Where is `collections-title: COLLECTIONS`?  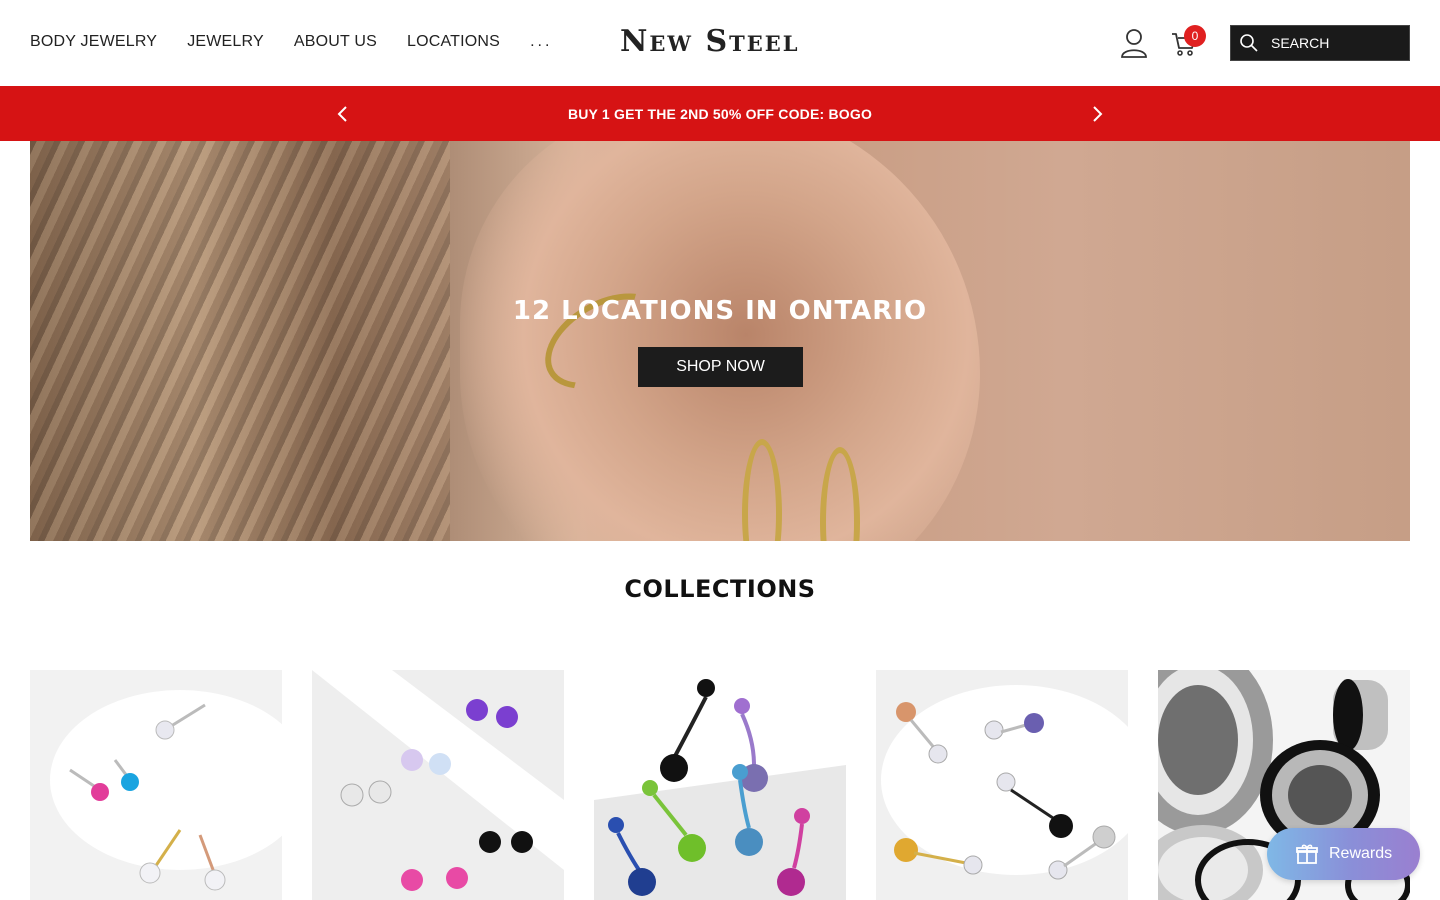
collections-title: COLLECTIONS is located at coordinates (720, 589).